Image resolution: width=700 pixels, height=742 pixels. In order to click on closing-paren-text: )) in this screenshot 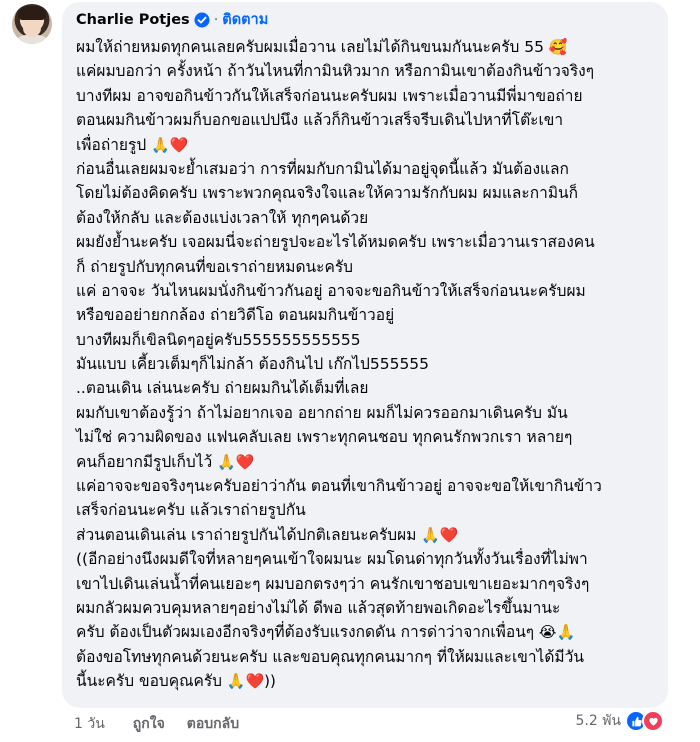, I will do `click(270, 681)`.